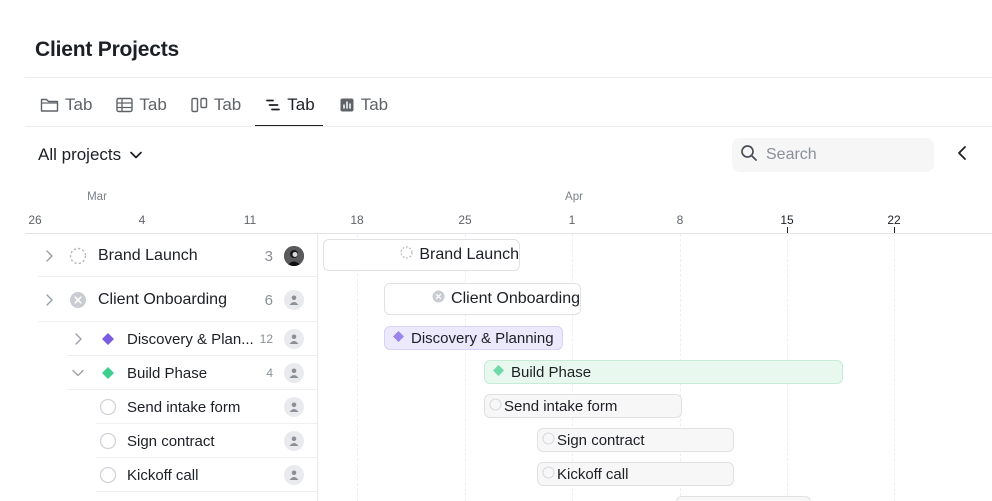 The width and height of the screenshot is (992, 501). Describe the element at coordinates (357, 220) in the screenshot. I see `day-label: 18` at that location.